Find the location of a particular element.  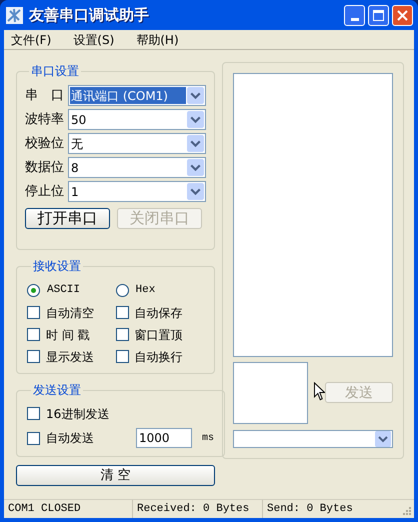

dropdown-value: 50 is located at coordinates (79, 120).